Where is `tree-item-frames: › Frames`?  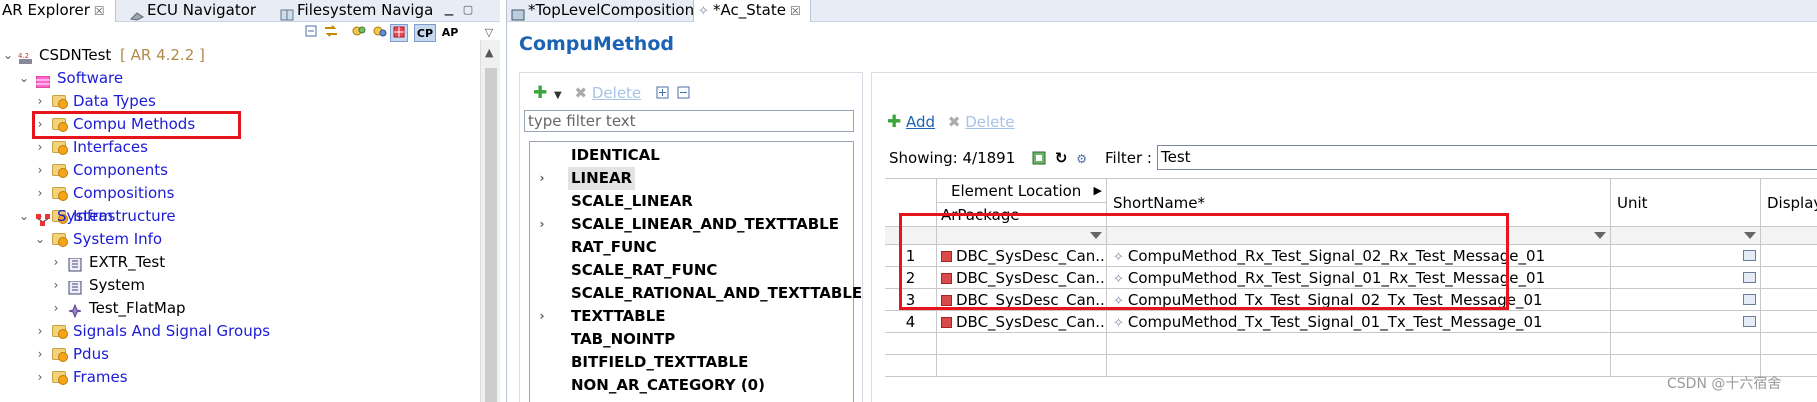
tree-item-frames: › Frames is located at coordinates (150, 377).